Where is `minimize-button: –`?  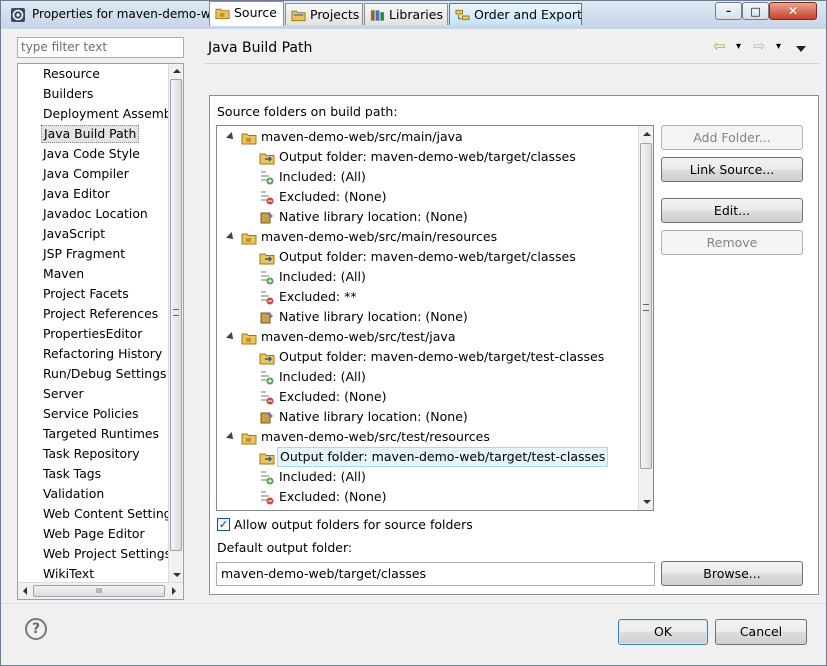 minimize-button: – is located at coordinates (728, 11).